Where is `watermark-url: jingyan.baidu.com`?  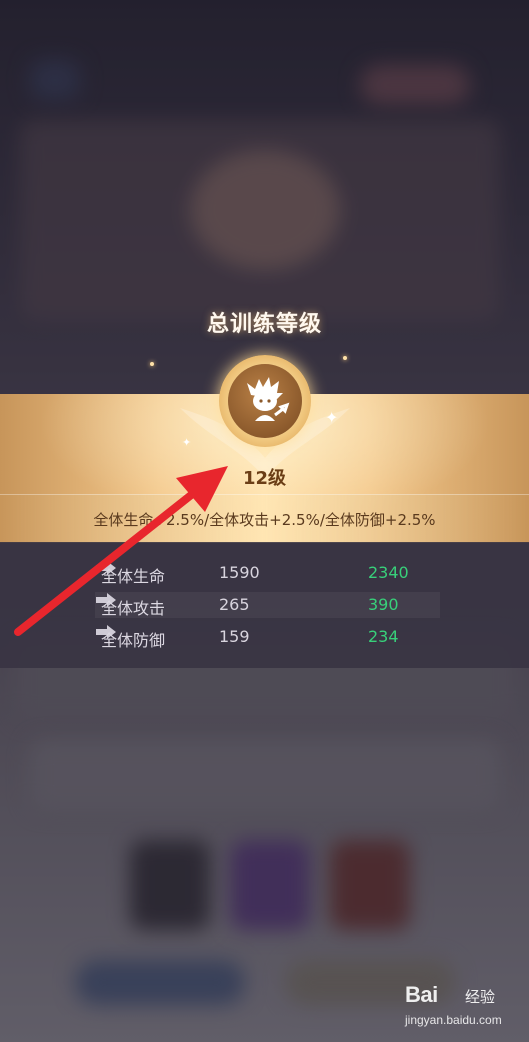 watermark-url: jingyan.baidu.com is located at coordinates (453, 1020).